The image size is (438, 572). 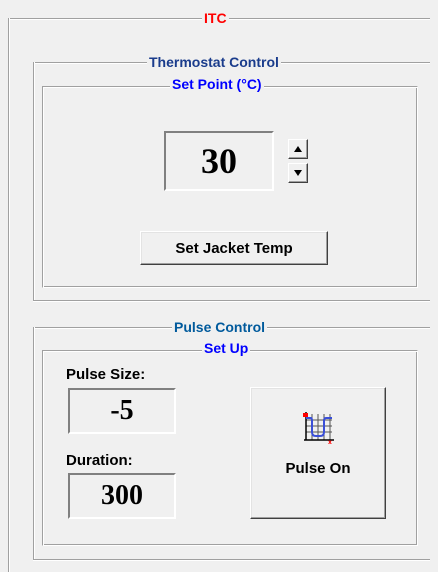 What do you see at coordinates (318, 468) in the screenshot?
I see `pulse-on-label: Pulse On` at bounding box center [318, 468].